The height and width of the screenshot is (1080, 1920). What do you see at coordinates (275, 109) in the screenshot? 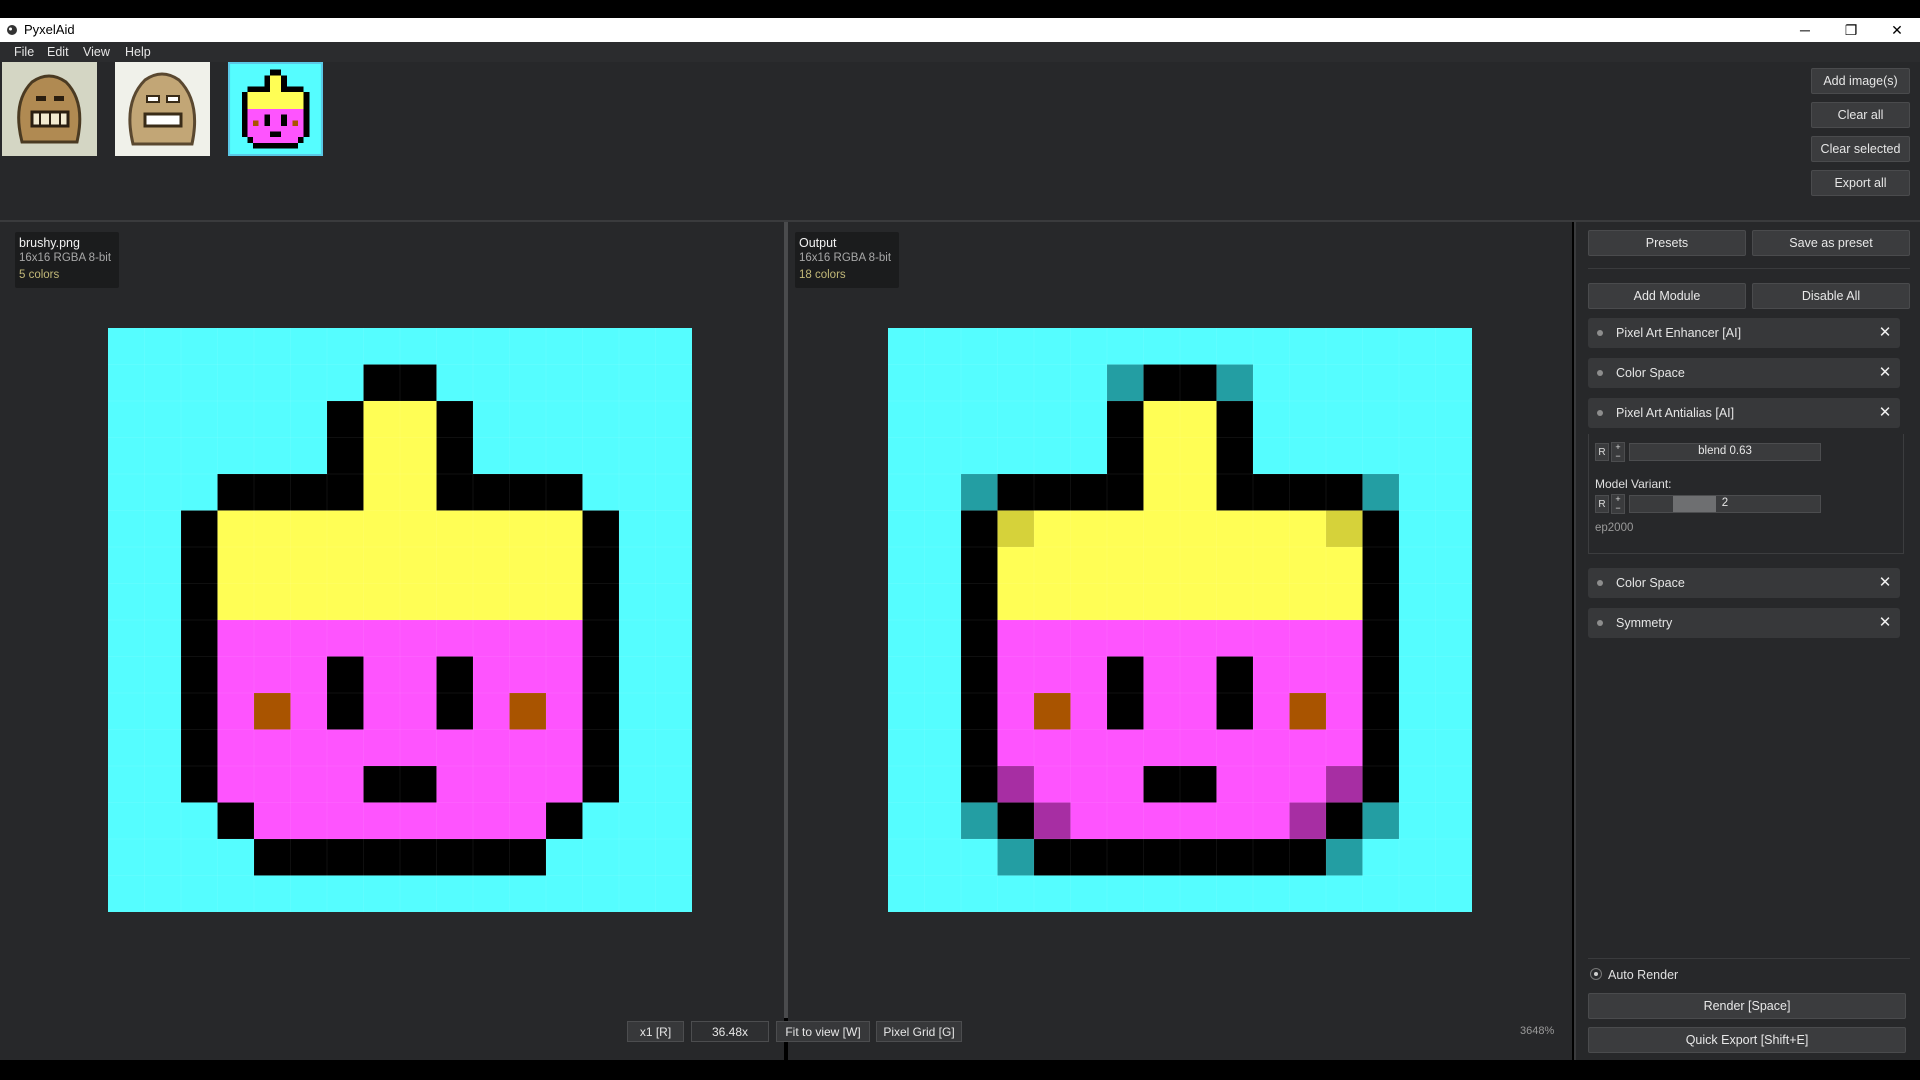
I see `thumbnail-brushy` at bounding box center [275, 109].